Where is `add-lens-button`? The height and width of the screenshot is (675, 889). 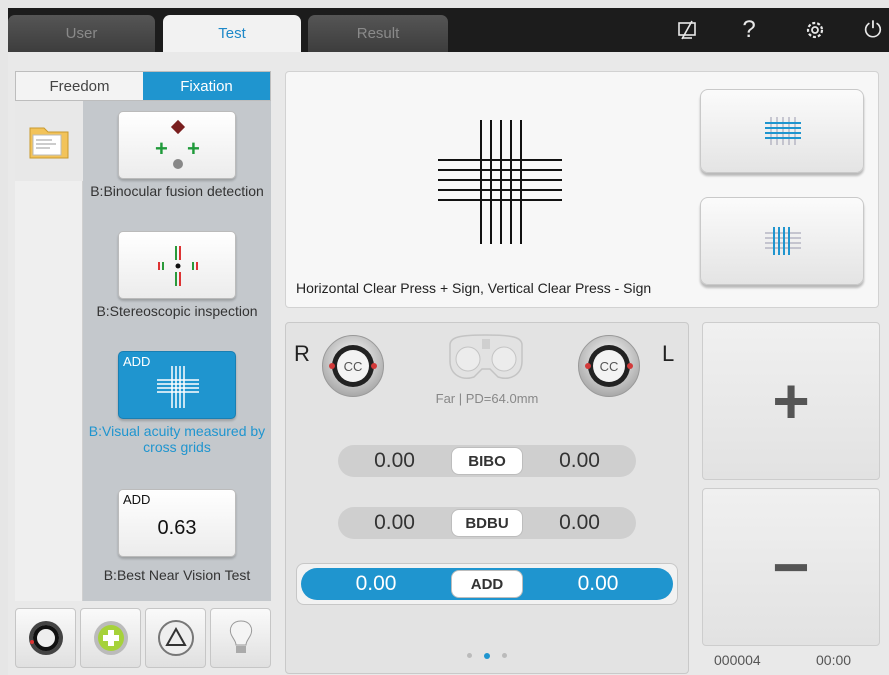
add-lens-button is located at coordinates (110, 638).